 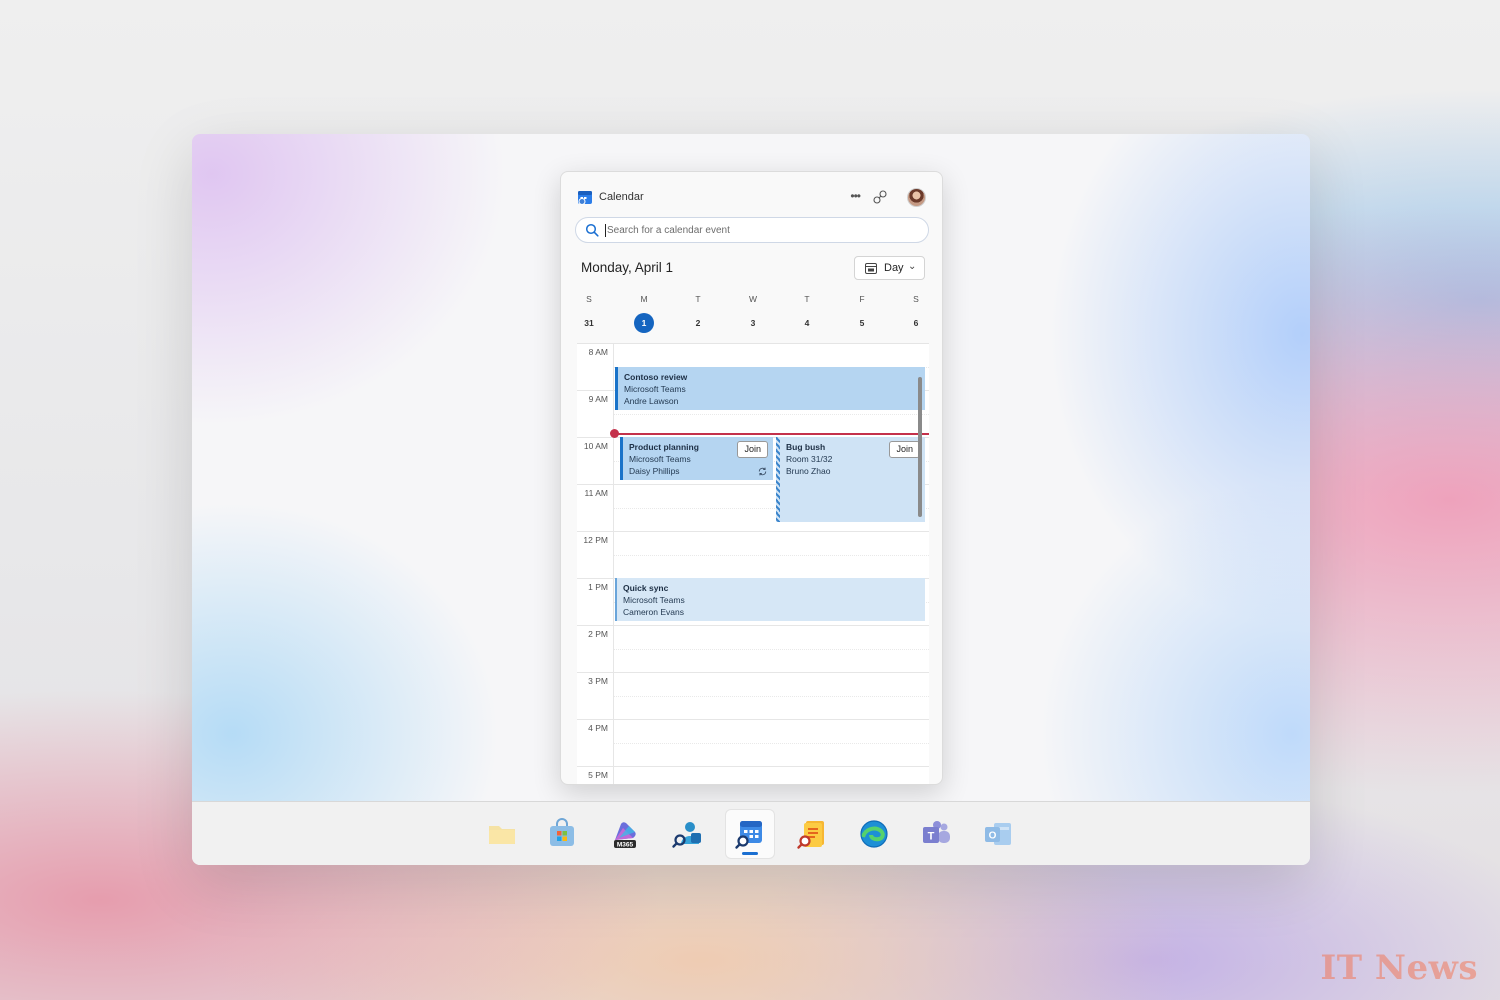 I want to click on view-dropdown: Day ⌄, so click(x=889, y=268).